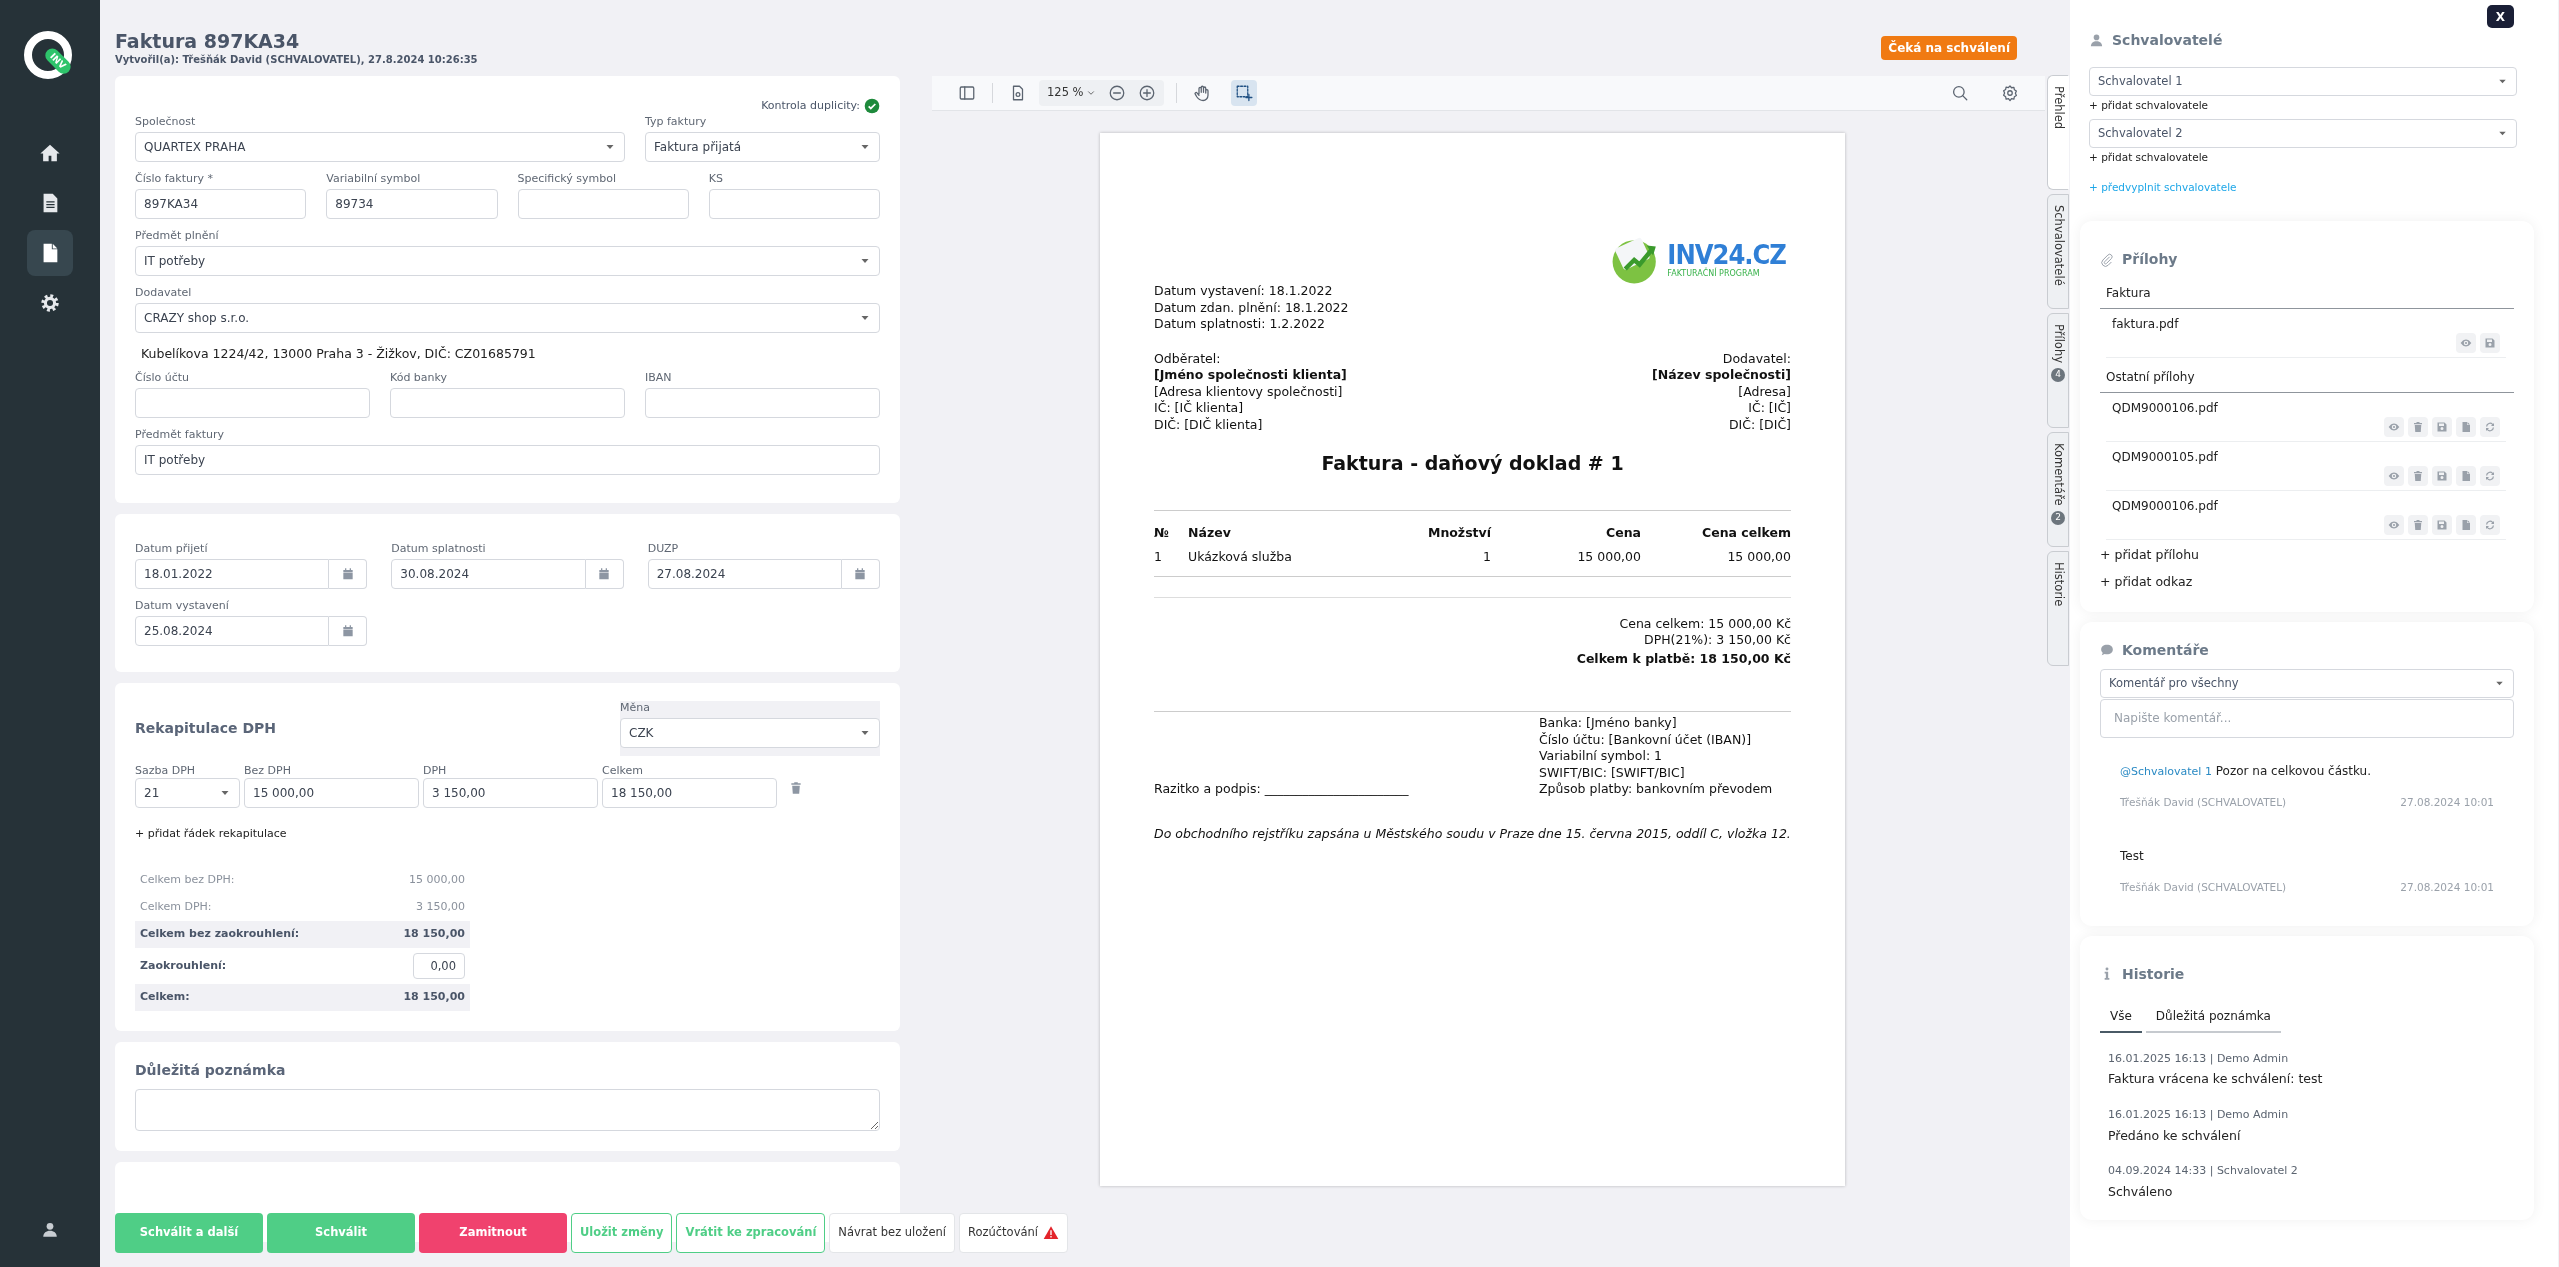  What do you see at coordinates (2058, 489) in the screenshot?
I see `side-tab: Komentáře 2` at bounding box center [2058, 489].